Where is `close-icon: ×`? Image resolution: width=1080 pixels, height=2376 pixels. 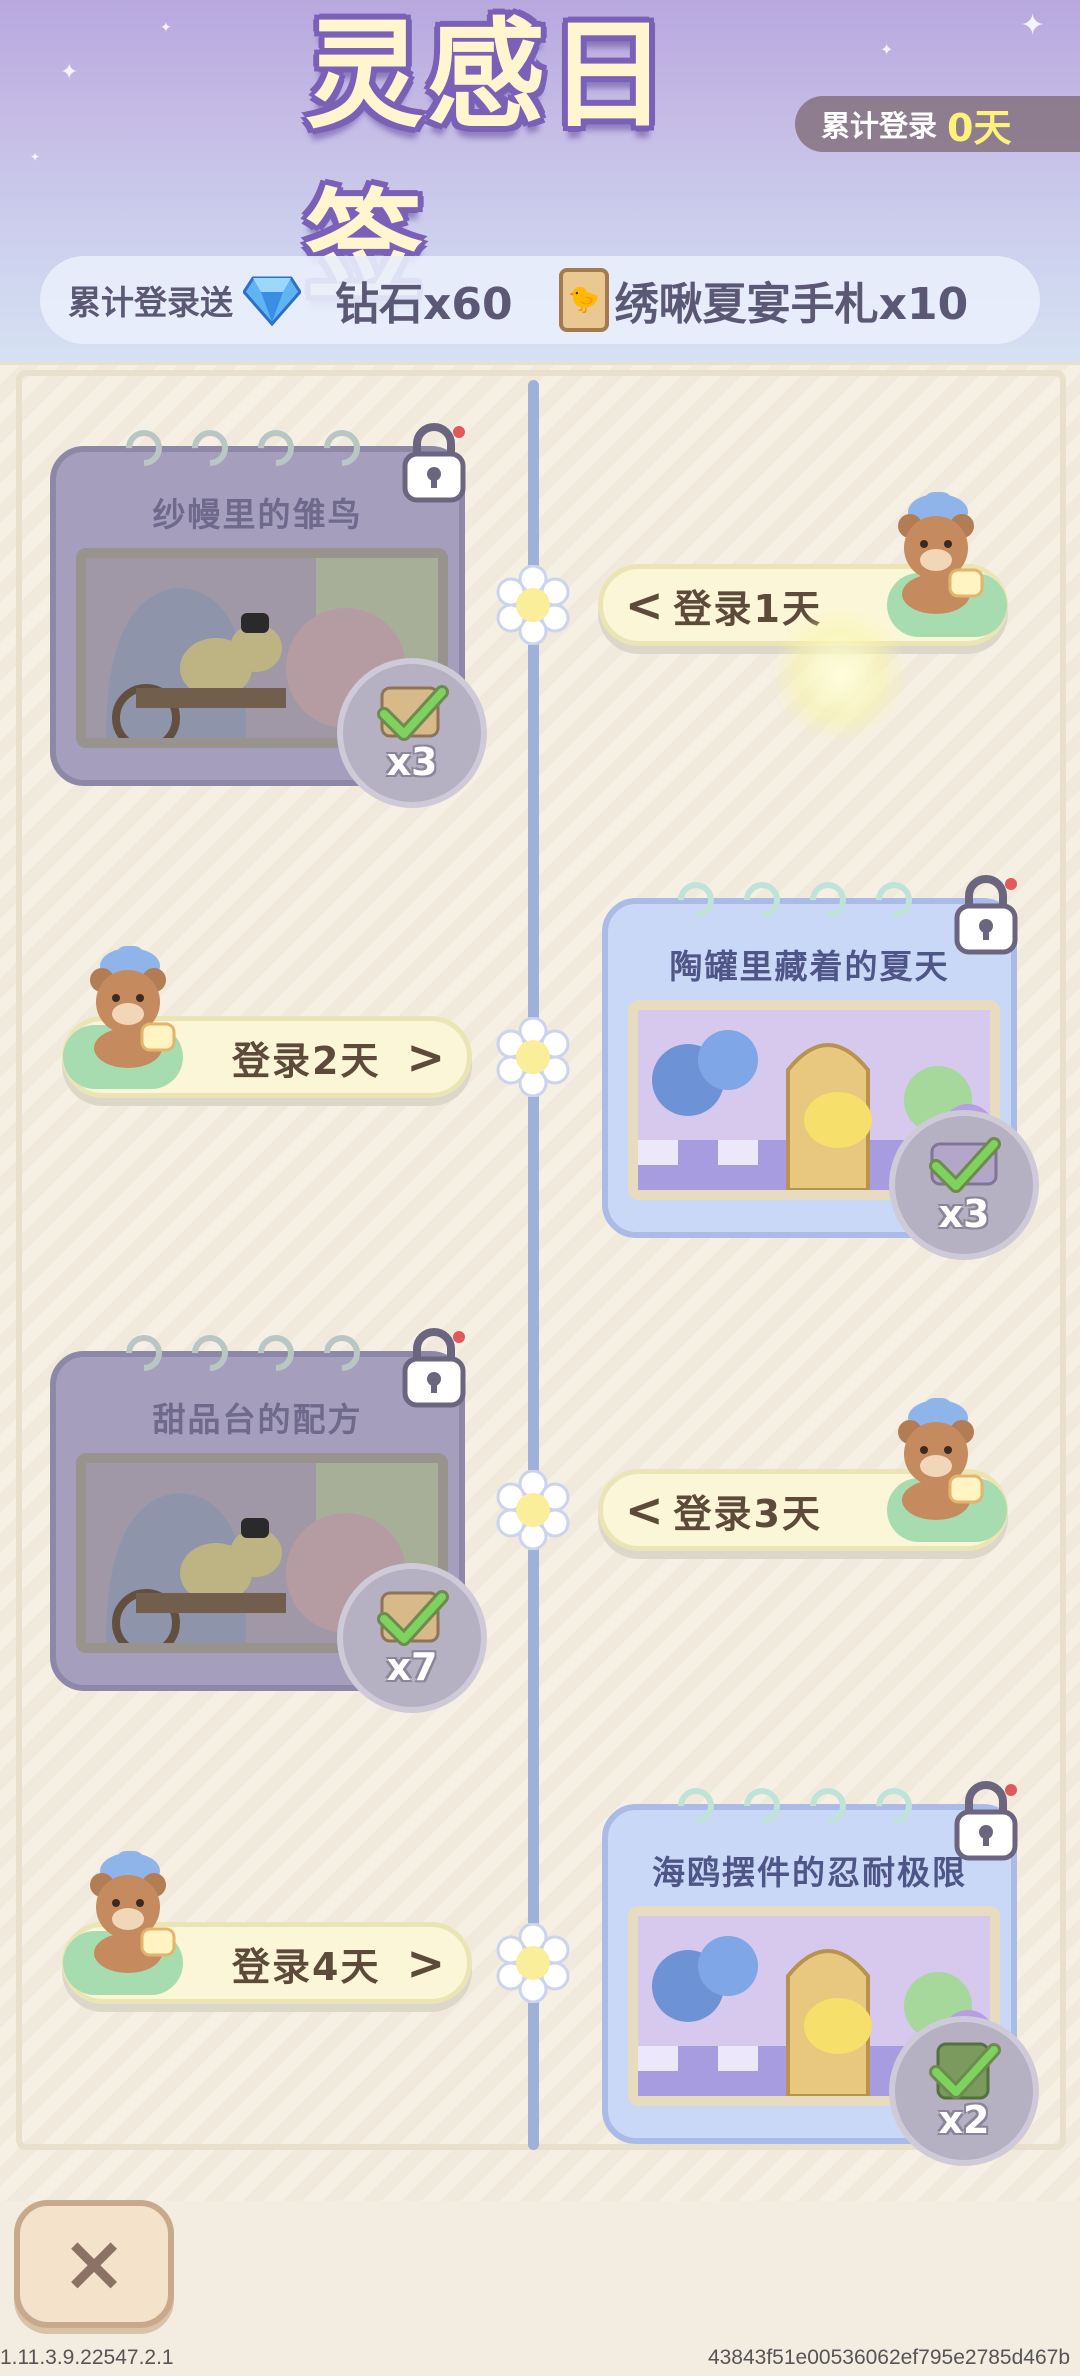
close-icon: × is located at coordinates (94, 2264).